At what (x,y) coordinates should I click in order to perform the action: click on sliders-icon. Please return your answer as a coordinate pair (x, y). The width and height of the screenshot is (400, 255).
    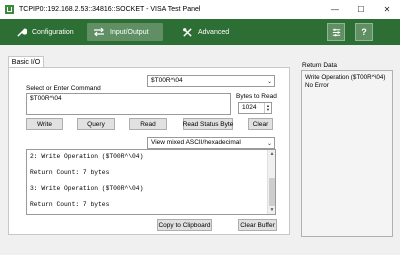
    Looking at the image, I should click on (336, 32).